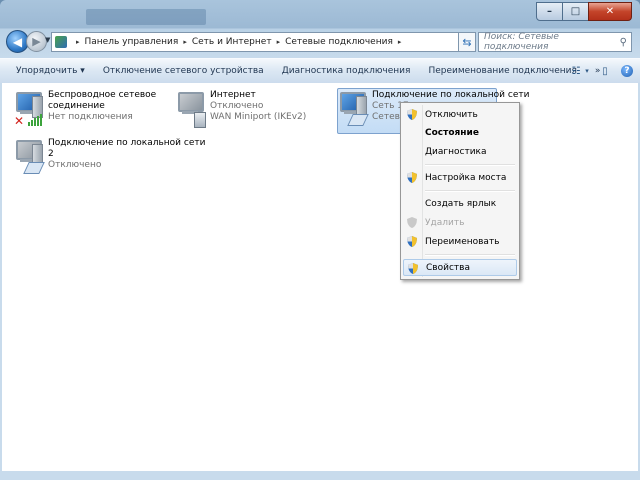  I want to click on preview-pane-icon: ▯, so click(605, 71).